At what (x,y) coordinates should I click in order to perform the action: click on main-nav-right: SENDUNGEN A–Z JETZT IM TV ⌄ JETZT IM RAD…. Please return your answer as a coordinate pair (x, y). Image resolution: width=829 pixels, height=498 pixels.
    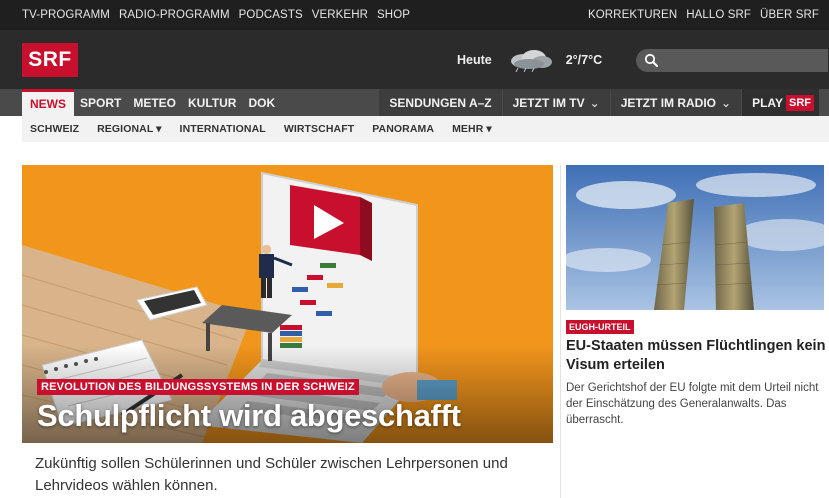
    Looking at the image, I should click on (598, 102).